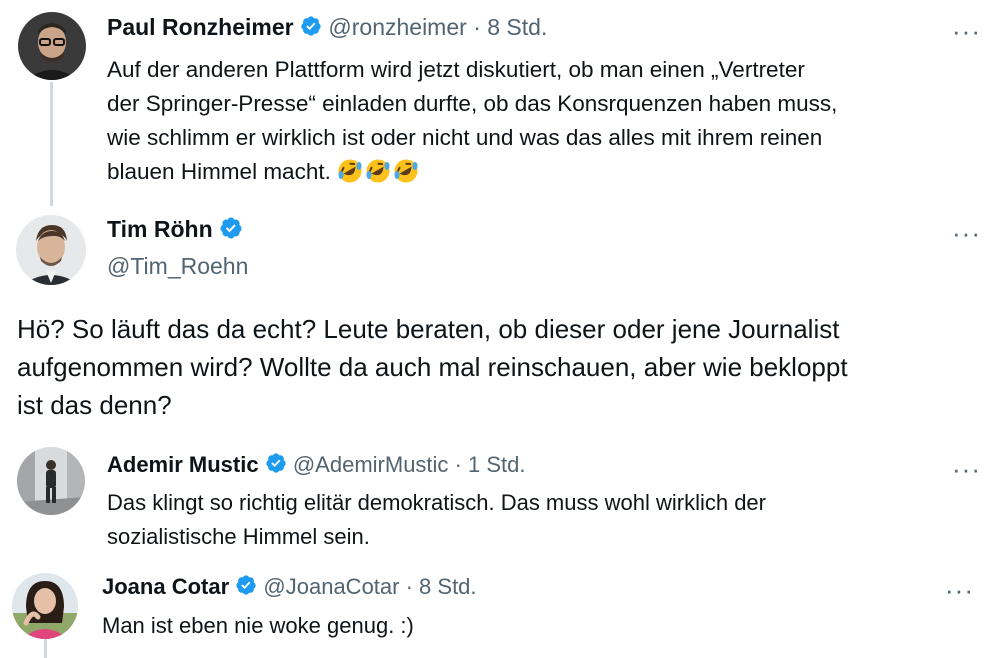  What do you see at coordinates (94, 405) in the screenshot?
I see `tweet-text-line: ist das denn?` at bounding box center [94, 405].